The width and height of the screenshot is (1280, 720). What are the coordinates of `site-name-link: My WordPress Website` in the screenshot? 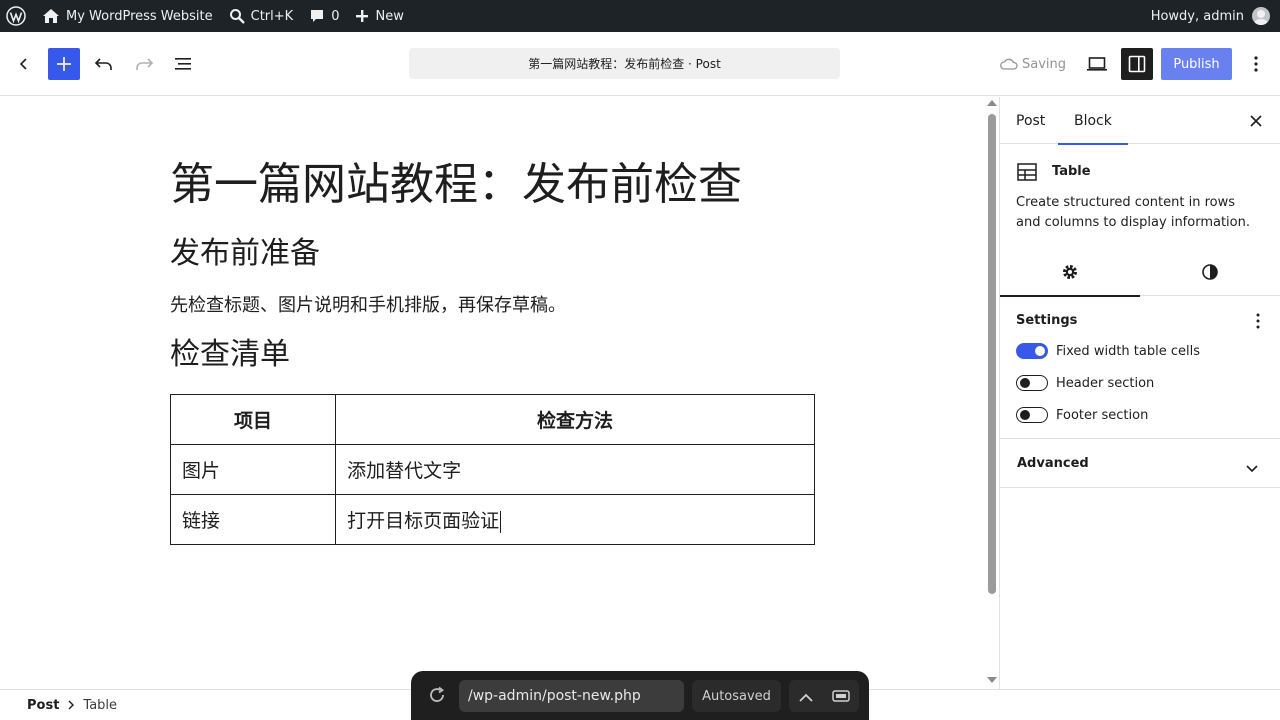 It's located at (127, 16).